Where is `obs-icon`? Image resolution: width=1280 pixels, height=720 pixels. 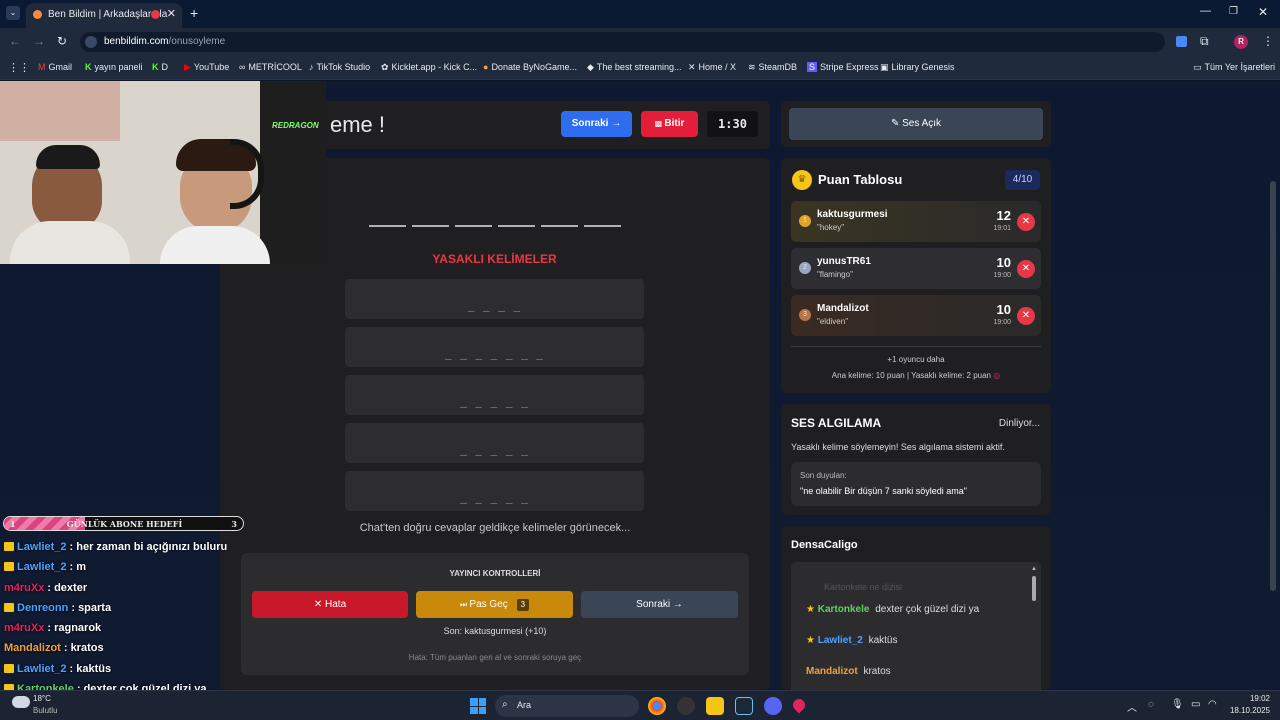
obs-icon is located at coordinates (686, 706).